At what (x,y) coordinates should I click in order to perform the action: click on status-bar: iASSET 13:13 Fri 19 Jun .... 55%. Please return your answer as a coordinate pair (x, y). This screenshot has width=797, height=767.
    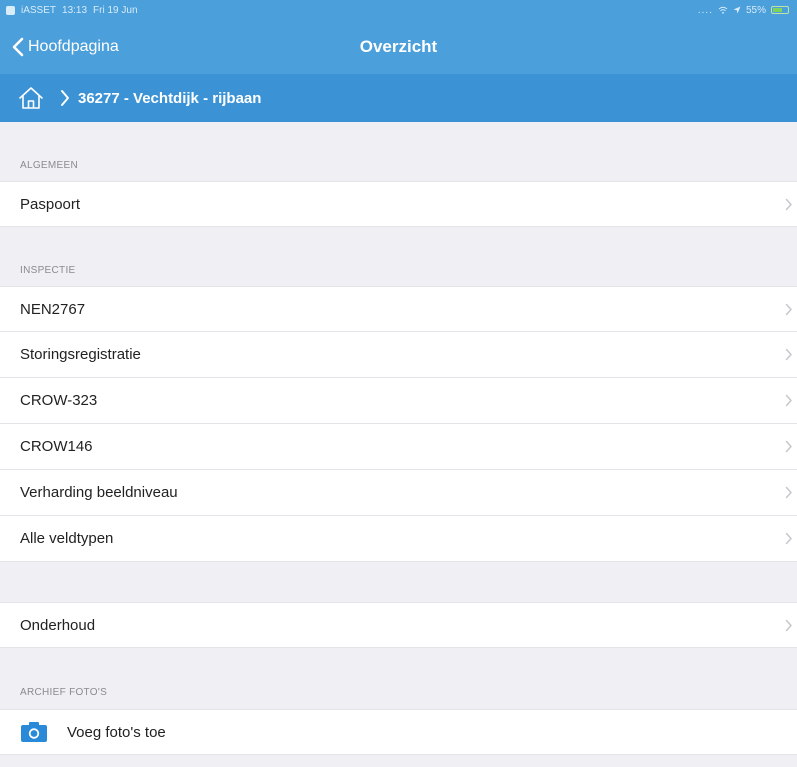
    Looking at the image, I should click on (398, 10).